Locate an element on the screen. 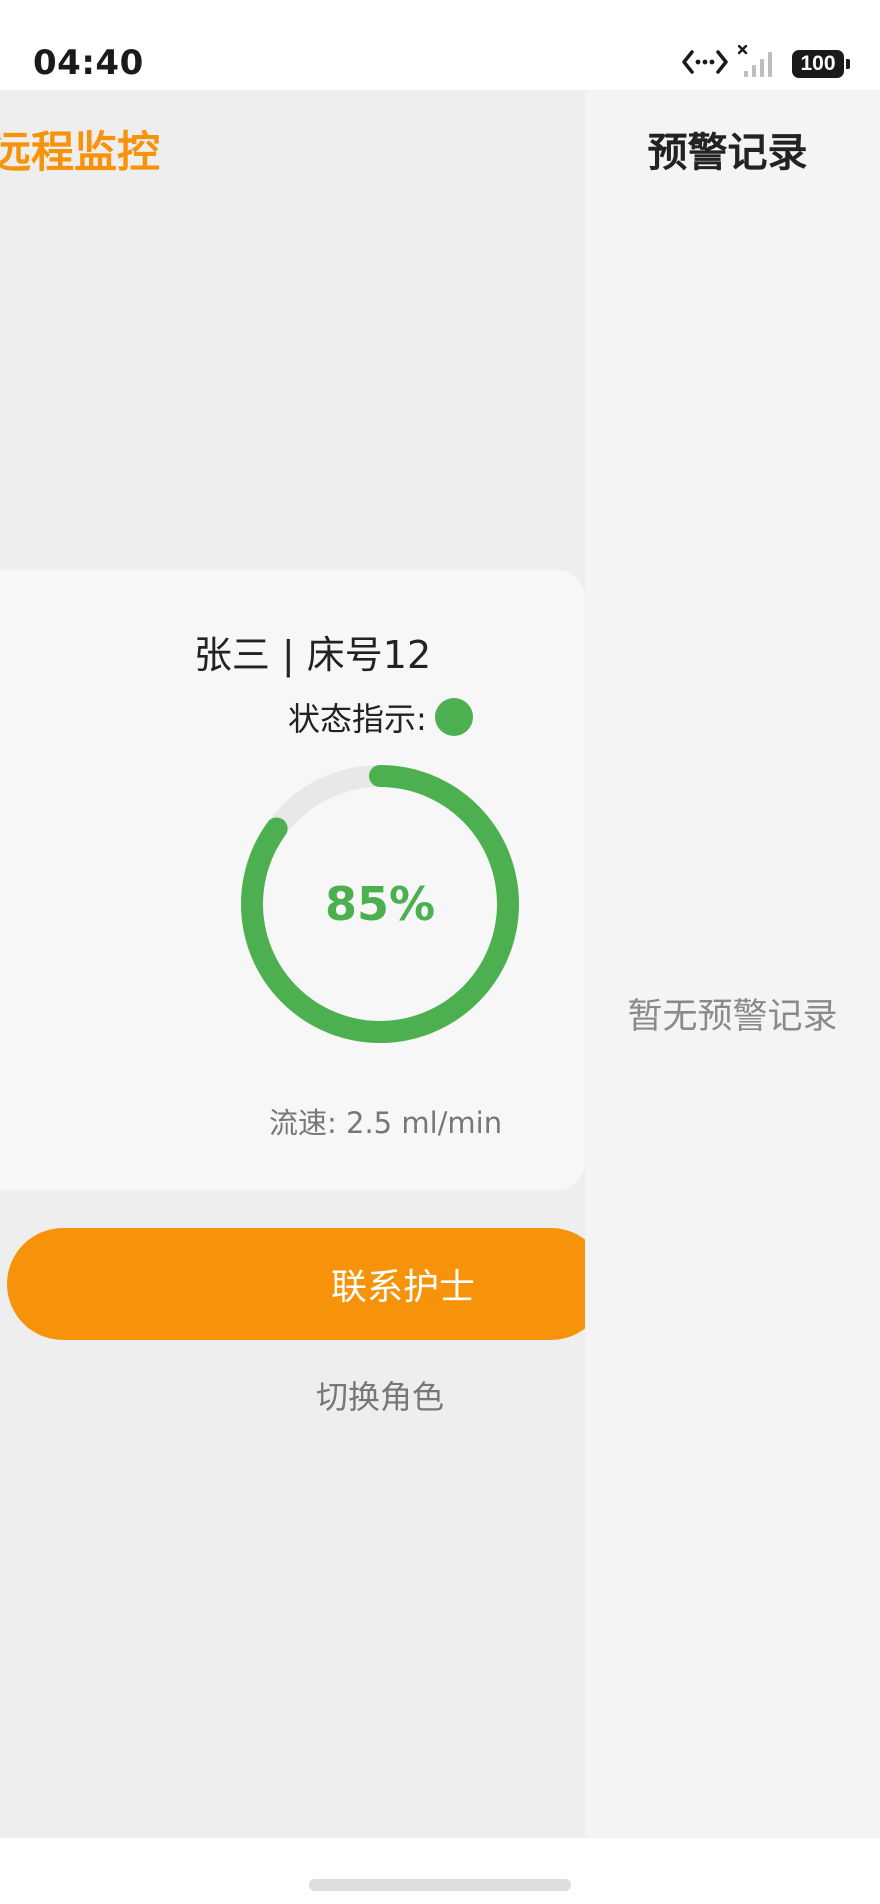 The width and height of the screenshot is (880, 1904). patient-name-text: 张三 | 床号12 is located at coordinates (312, 655).